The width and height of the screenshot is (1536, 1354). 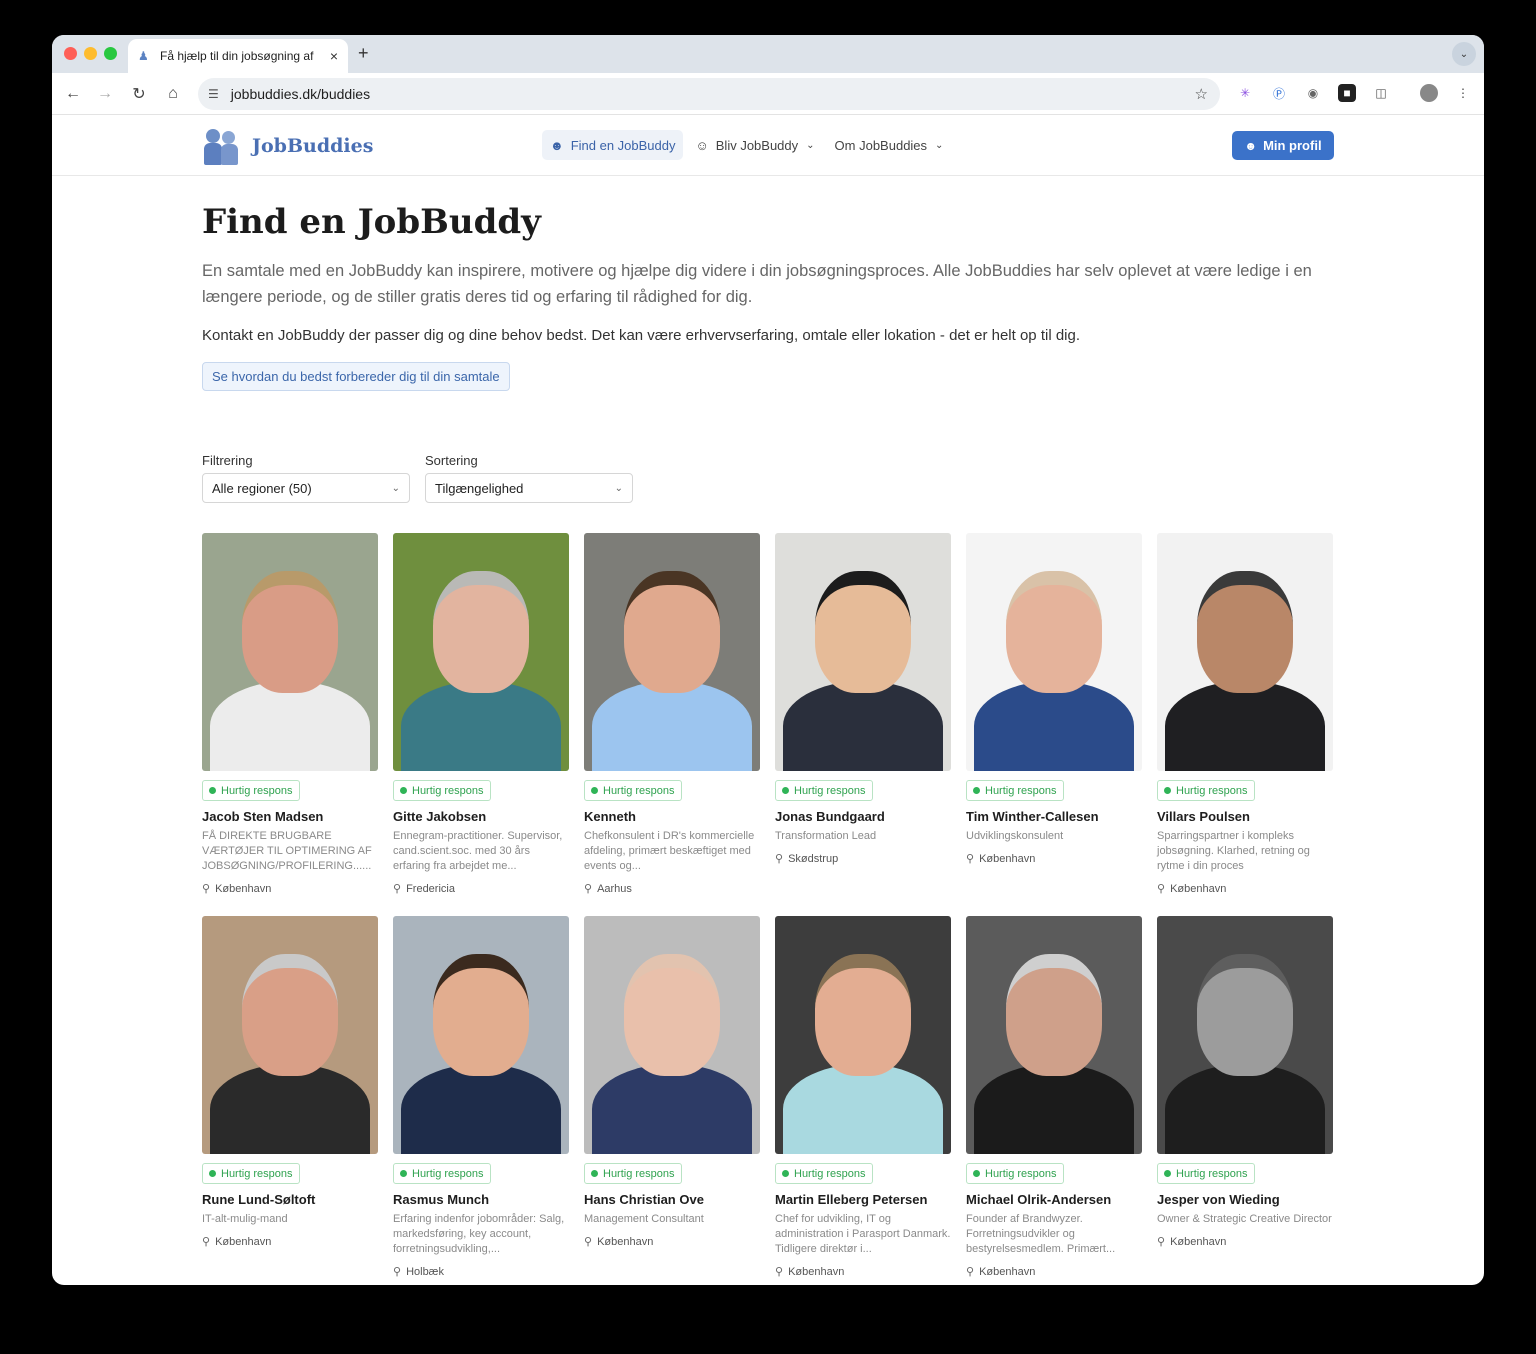 I want to click on buddy-name: Tim Winther-Callesen, so click(x=1054, y=816).